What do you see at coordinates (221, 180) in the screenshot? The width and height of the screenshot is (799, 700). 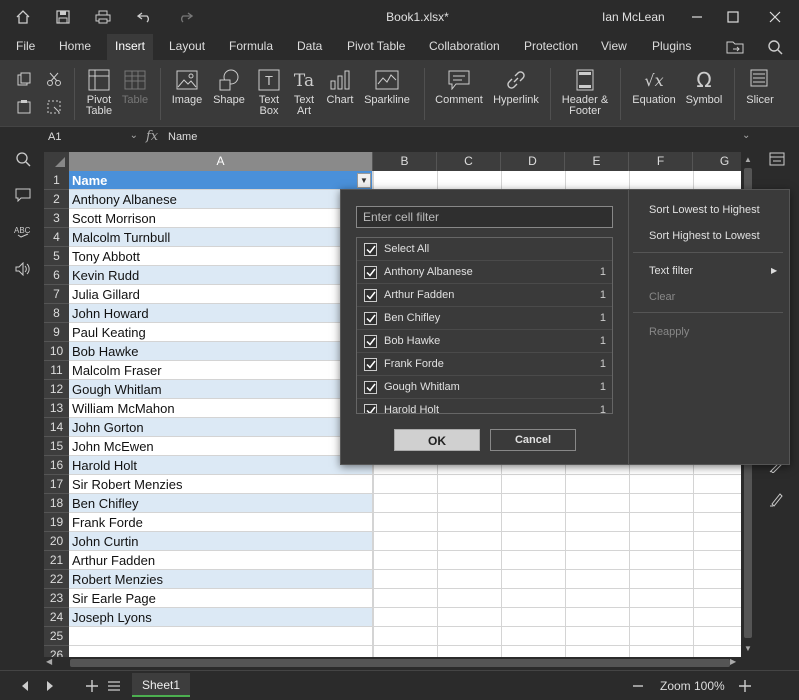 I see `header-cell-name: Name` at bounding box center [221, 180].